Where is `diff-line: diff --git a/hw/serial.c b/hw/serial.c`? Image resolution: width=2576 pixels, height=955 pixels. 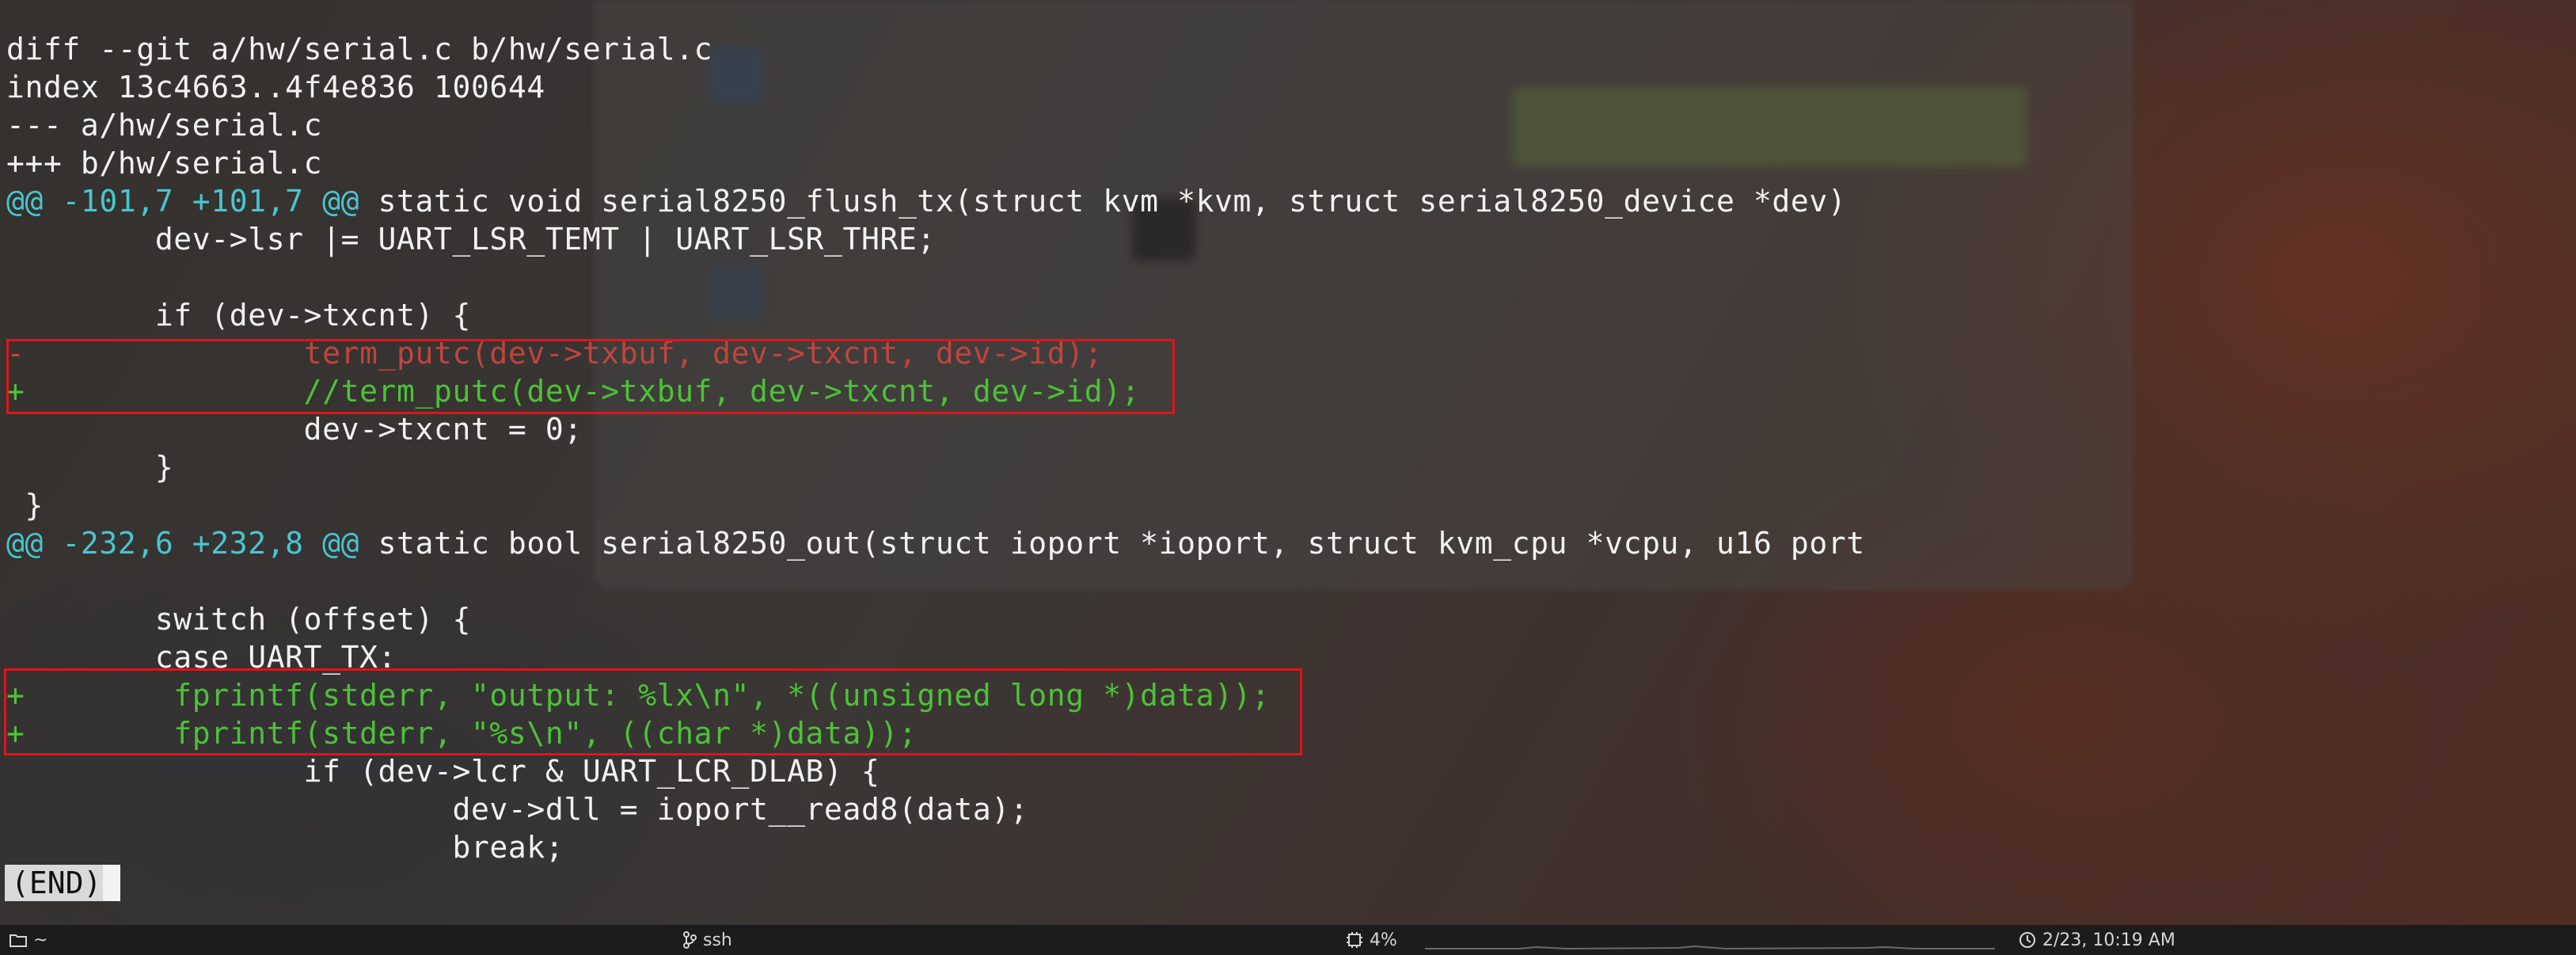 diff-line: diff --git a/hw/serial.c b/hw/serial.c is located at coordinates (936, 49).